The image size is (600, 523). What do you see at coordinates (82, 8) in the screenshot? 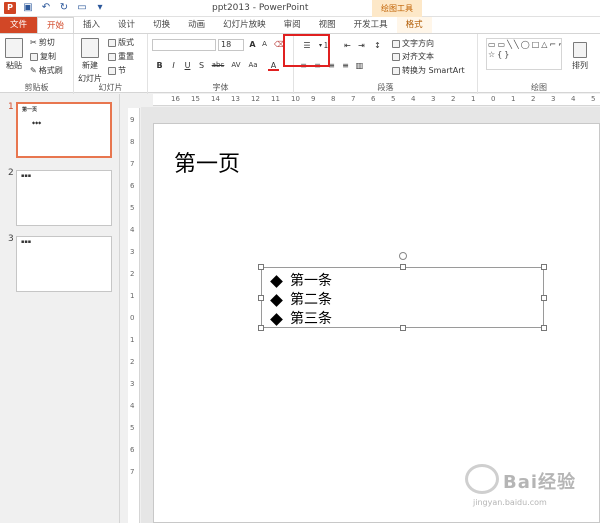
I see `start-slideshow-icon: ▭` at bounding box center [82, 8].